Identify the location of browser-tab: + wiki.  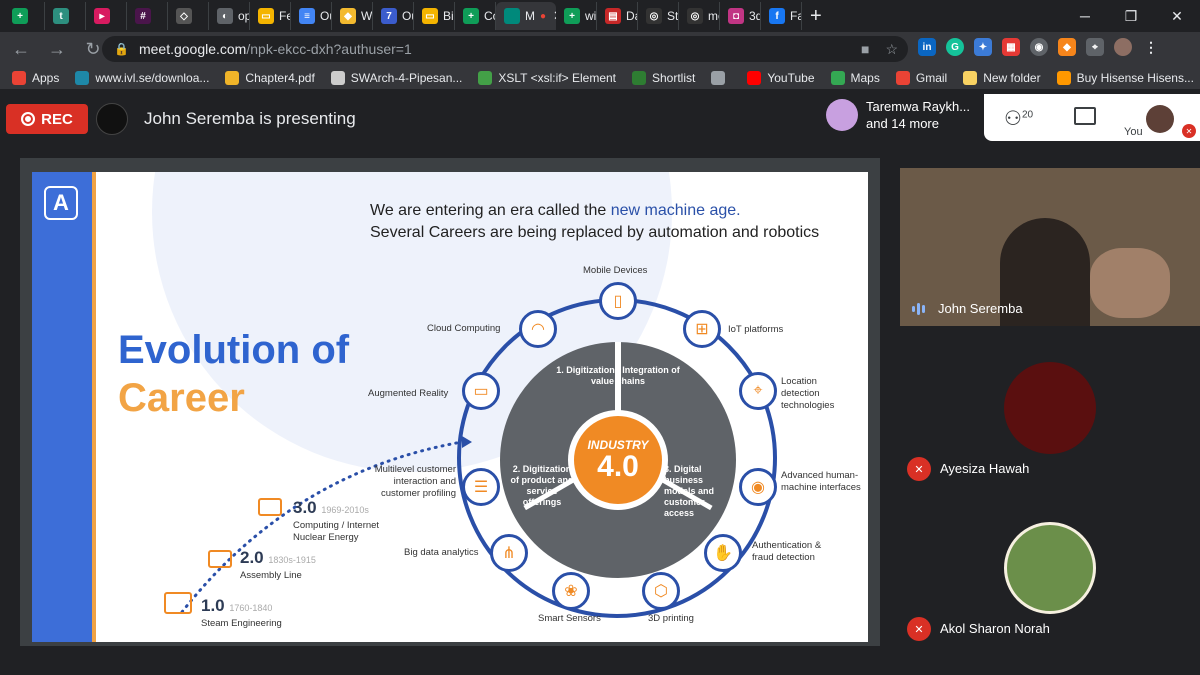
(576, 16).